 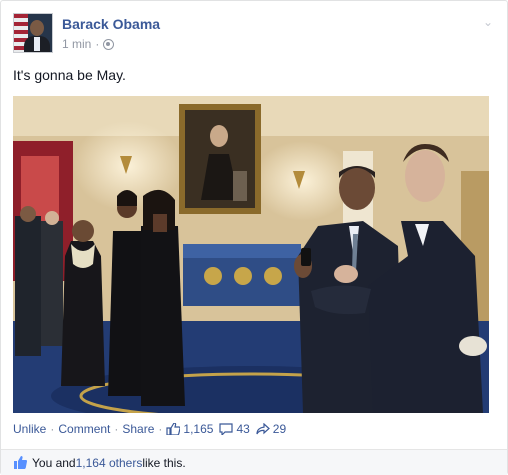 I want to click on avatar, so click(x=33, y=33).